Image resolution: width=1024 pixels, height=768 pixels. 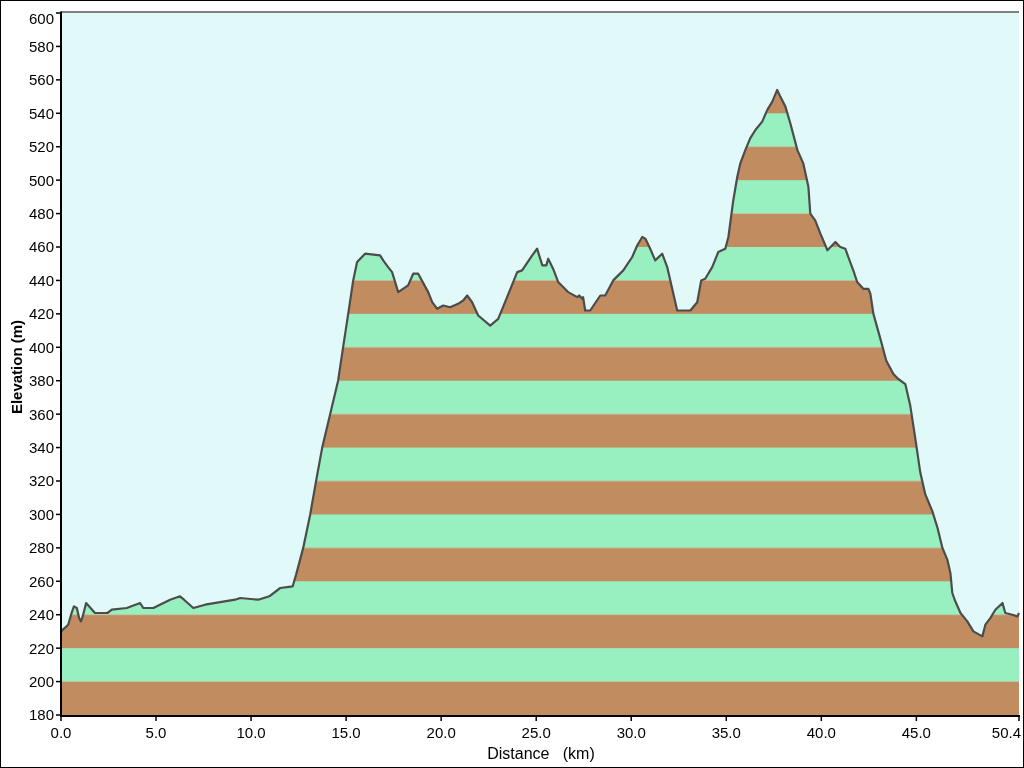 What do you see at coordinates (41, 381) in the screenshot?
I see `y-tick-label: 380` at bounding box center [41, 381].